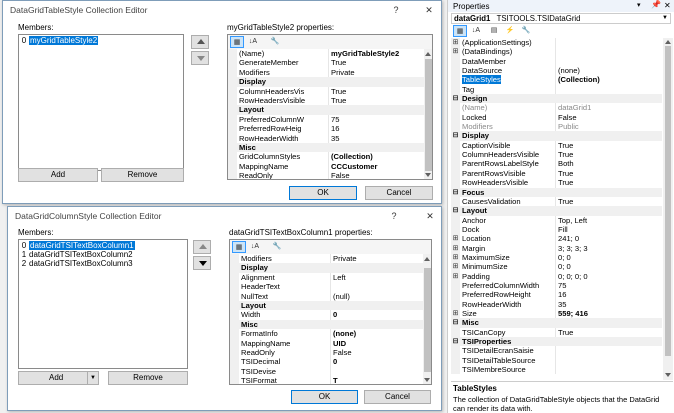 This screenshot has width=674, height=413. I want to click on property-row: Width 0, so click(326, 315).